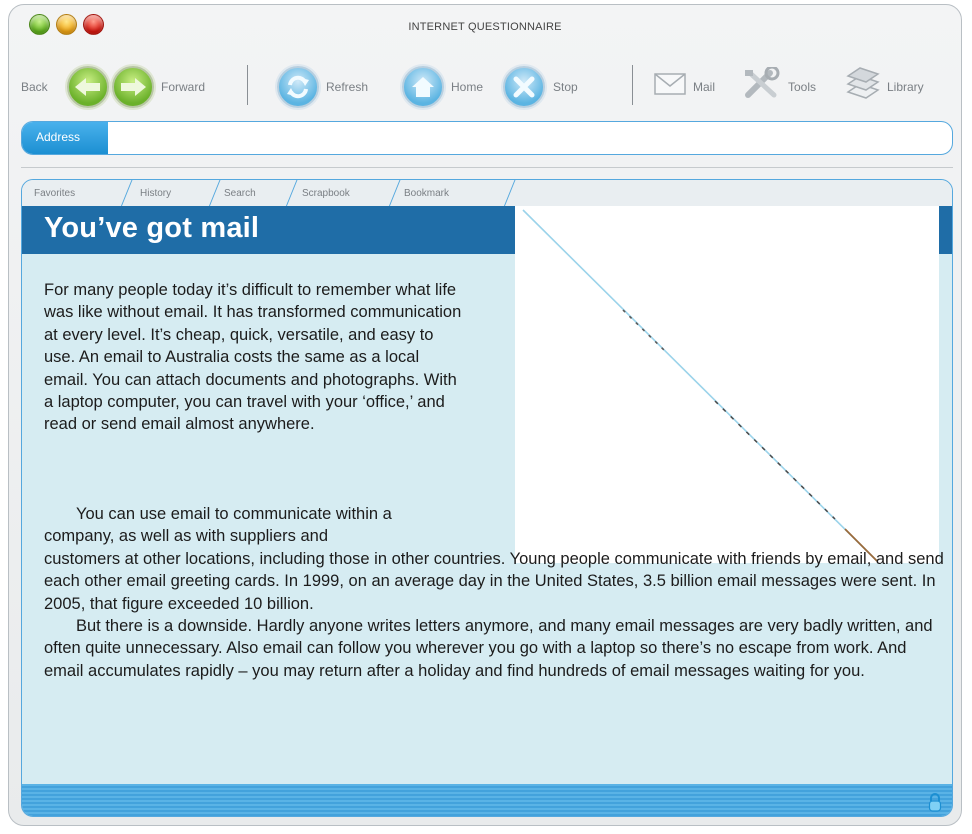 The image size is (972, 834). Describe the element at coordinates (65, 138) in the screenshot. I see `address-label: Address` at that location.